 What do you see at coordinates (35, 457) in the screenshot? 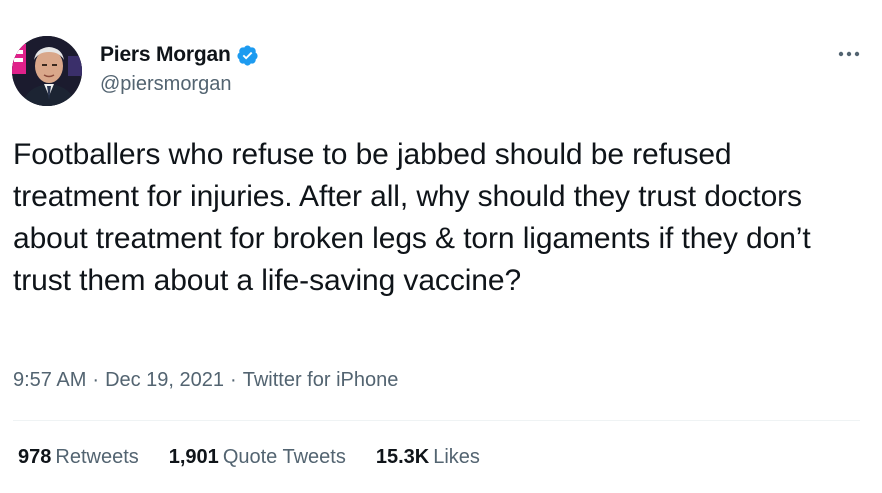
I see `retweets-count: 978` at bounding box center [35, 457].